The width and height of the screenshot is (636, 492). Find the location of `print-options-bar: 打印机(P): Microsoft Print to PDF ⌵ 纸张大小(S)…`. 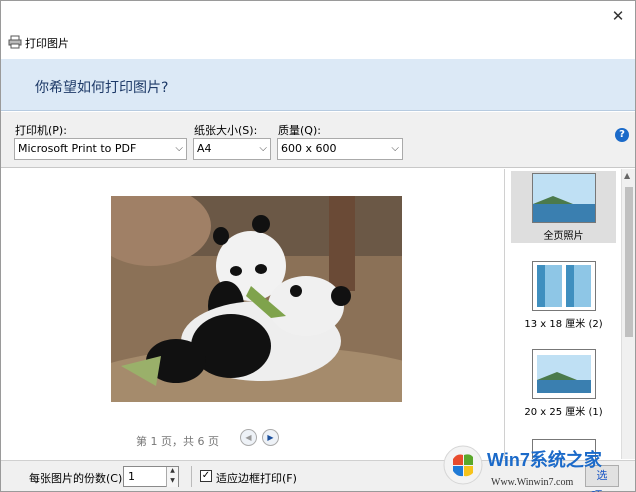

print-options-bar: 打印机(P): Microsoft Print to PDF ⌵ 纸张大小(S)… is located at coordinates (318, 140).